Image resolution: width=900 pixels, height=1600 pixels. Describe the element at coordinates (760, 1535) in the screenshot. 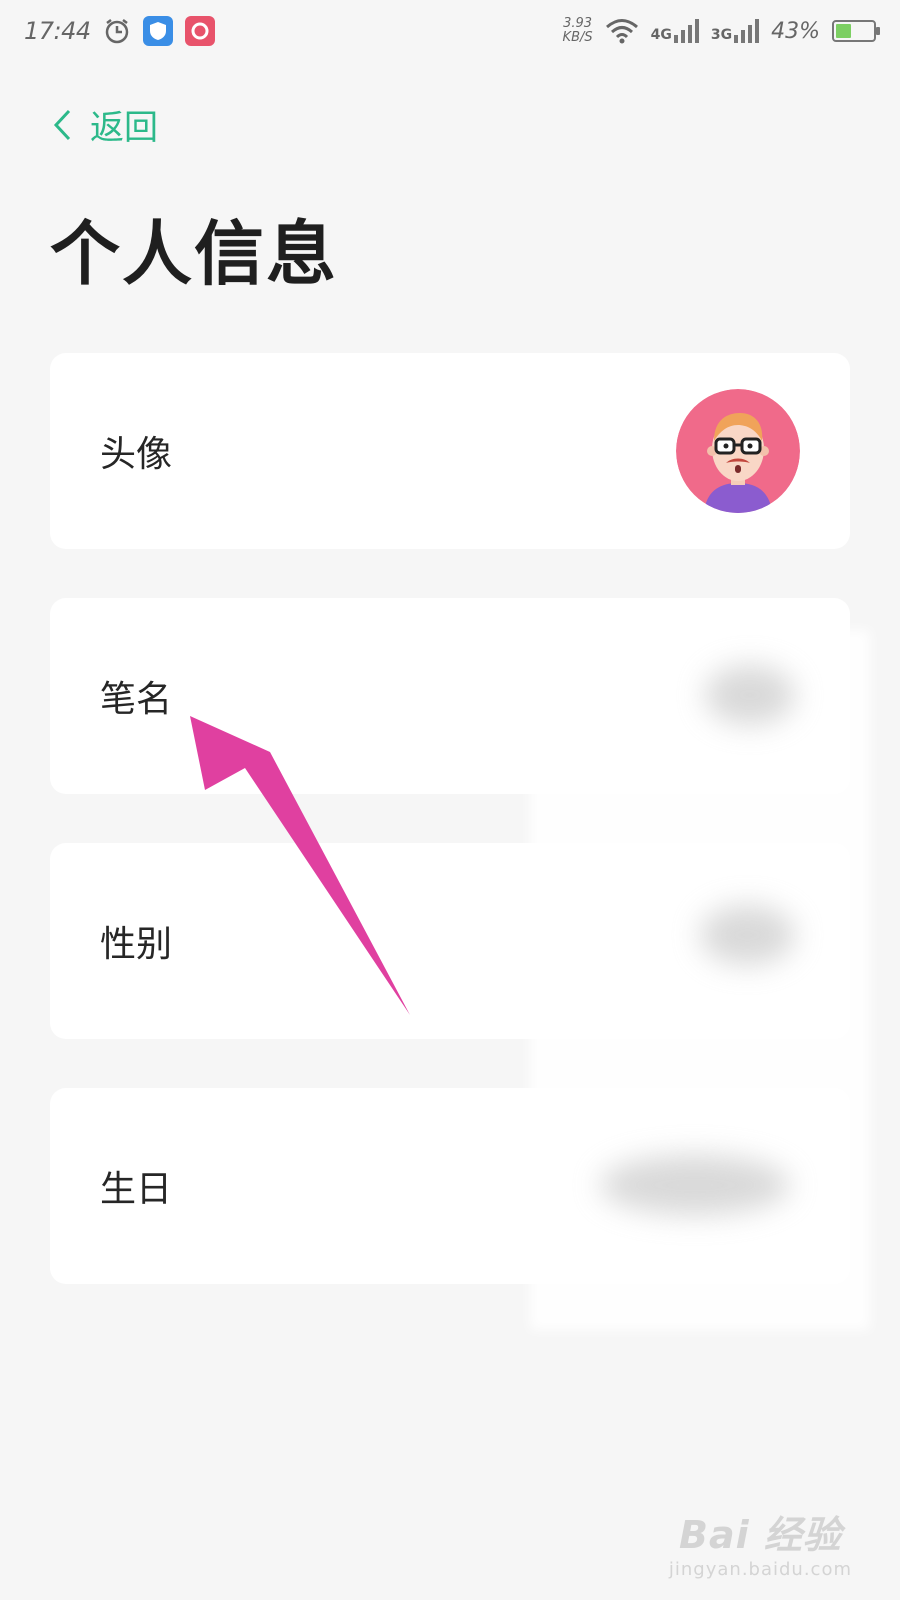

I see `watermark-brand: Bai 经验` at that location.